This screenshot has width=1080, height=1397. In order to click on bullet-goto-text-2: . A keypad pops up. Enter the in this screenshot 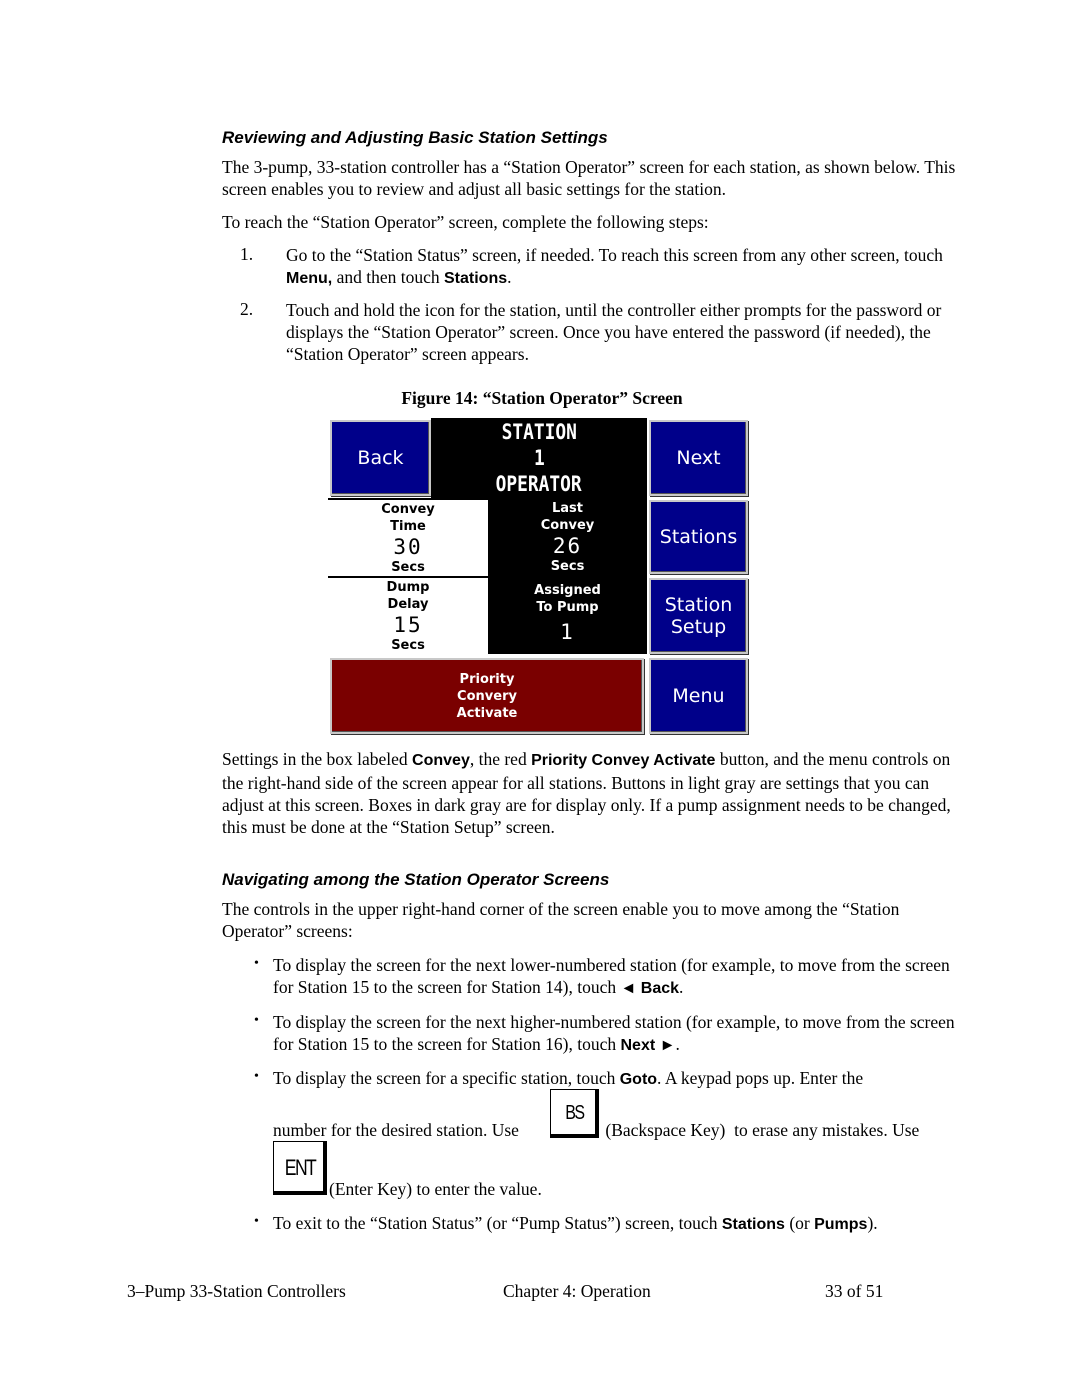, I will do `click(760, 1078)`.